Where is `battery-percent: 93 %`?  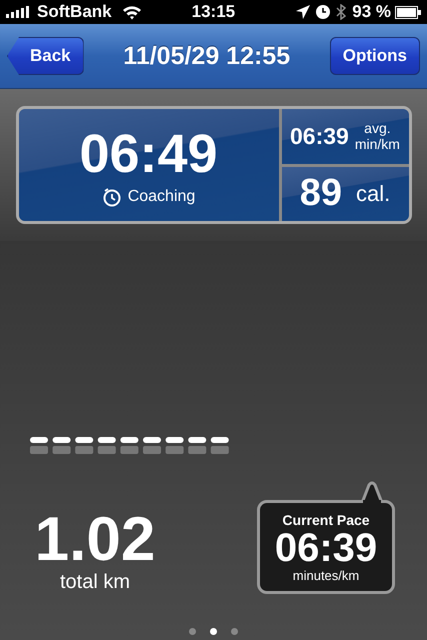 battery-percent: 93 % is located at coordinates (371, 12).